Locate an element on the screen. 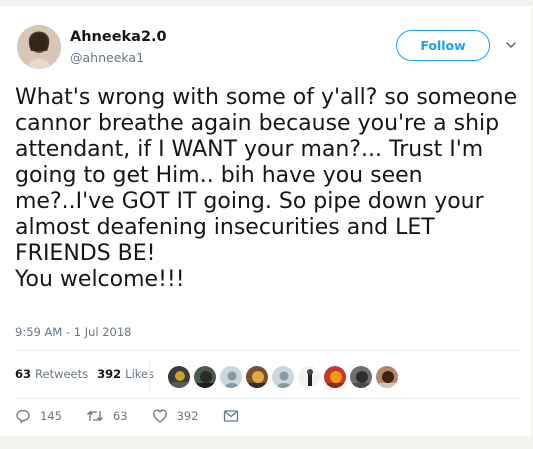 The width and height of the screenshot is (533, 449). retweets-label: Retweets is located at coordinates (62, 374).